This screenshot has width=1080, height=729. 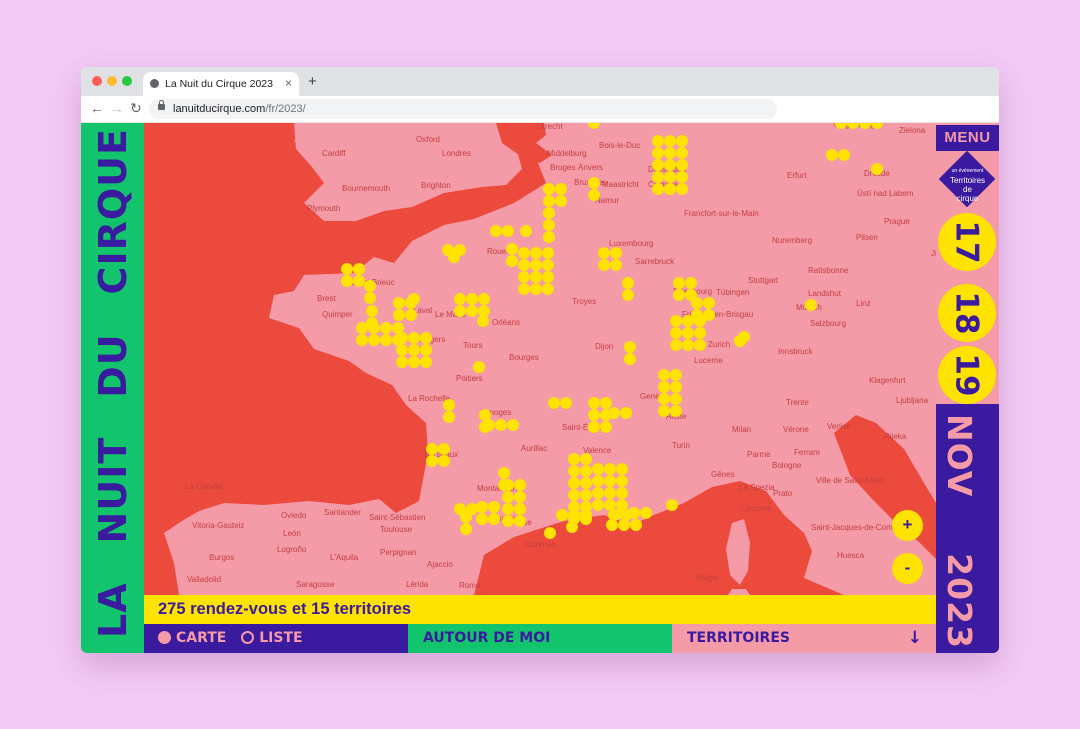 What do you see at coordinates (312, 81) in the screenshot?
I see `new-tab-button: +` at bounding box center [312, 81].